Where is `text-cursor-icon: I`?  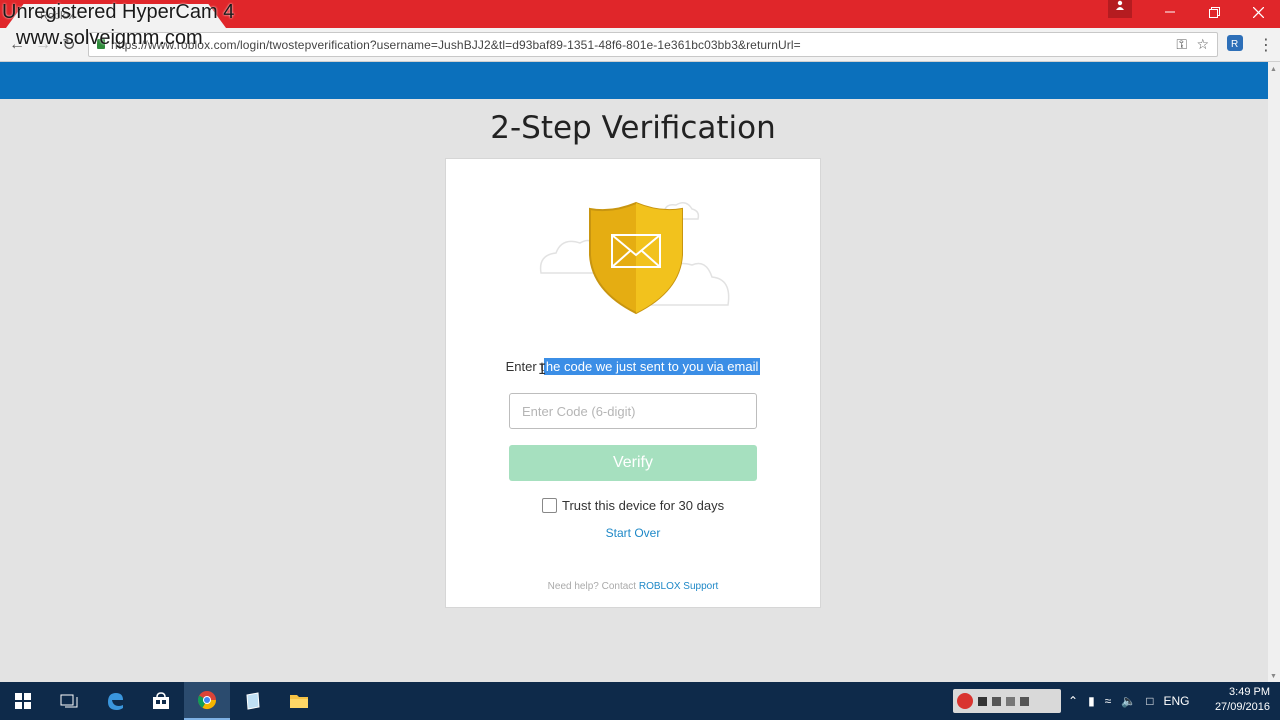
text-cursor-icon: I is located at coordinates (542, 370).